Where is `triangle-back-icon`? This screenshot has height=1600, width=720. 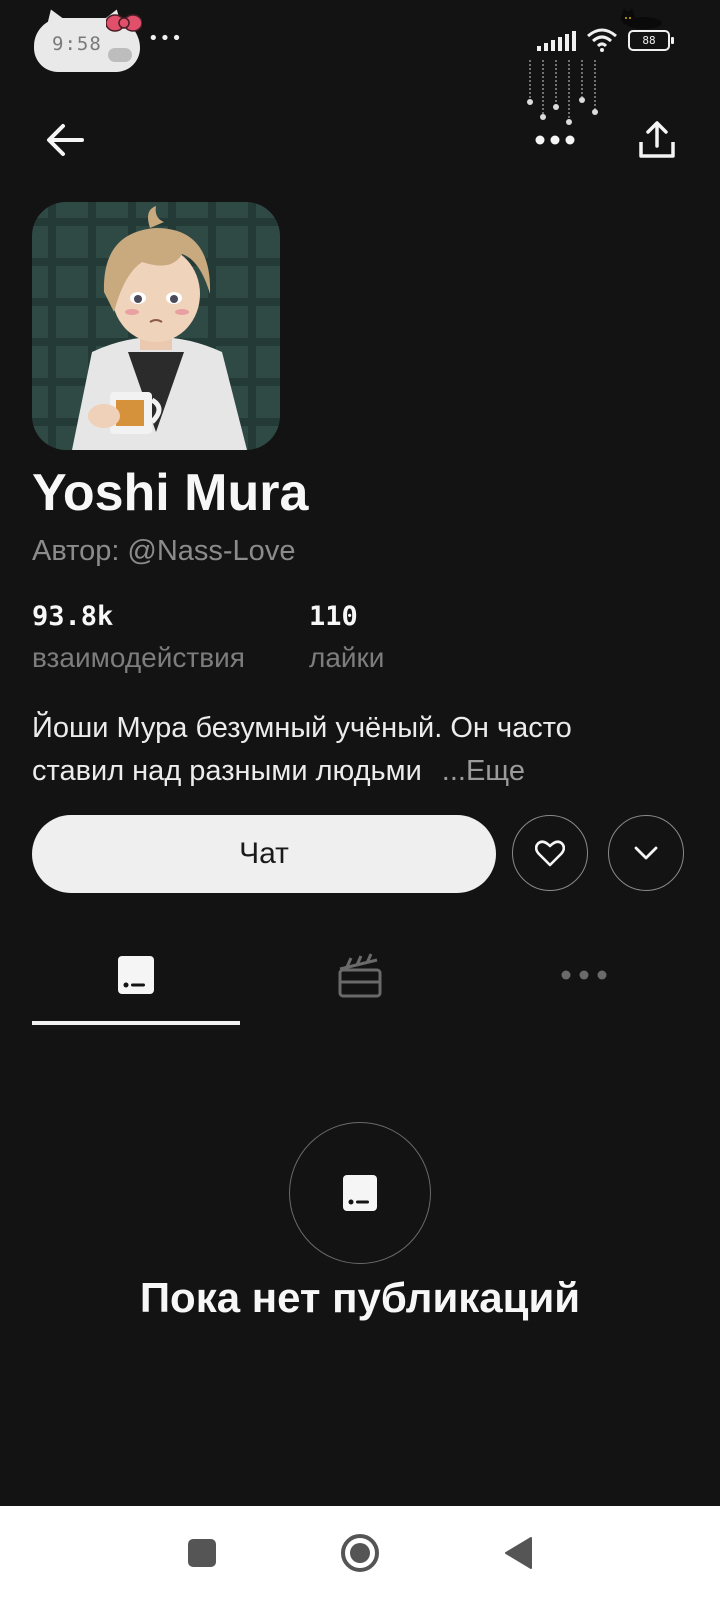 triangle-back-icon is located at coordinates (518, 1553).